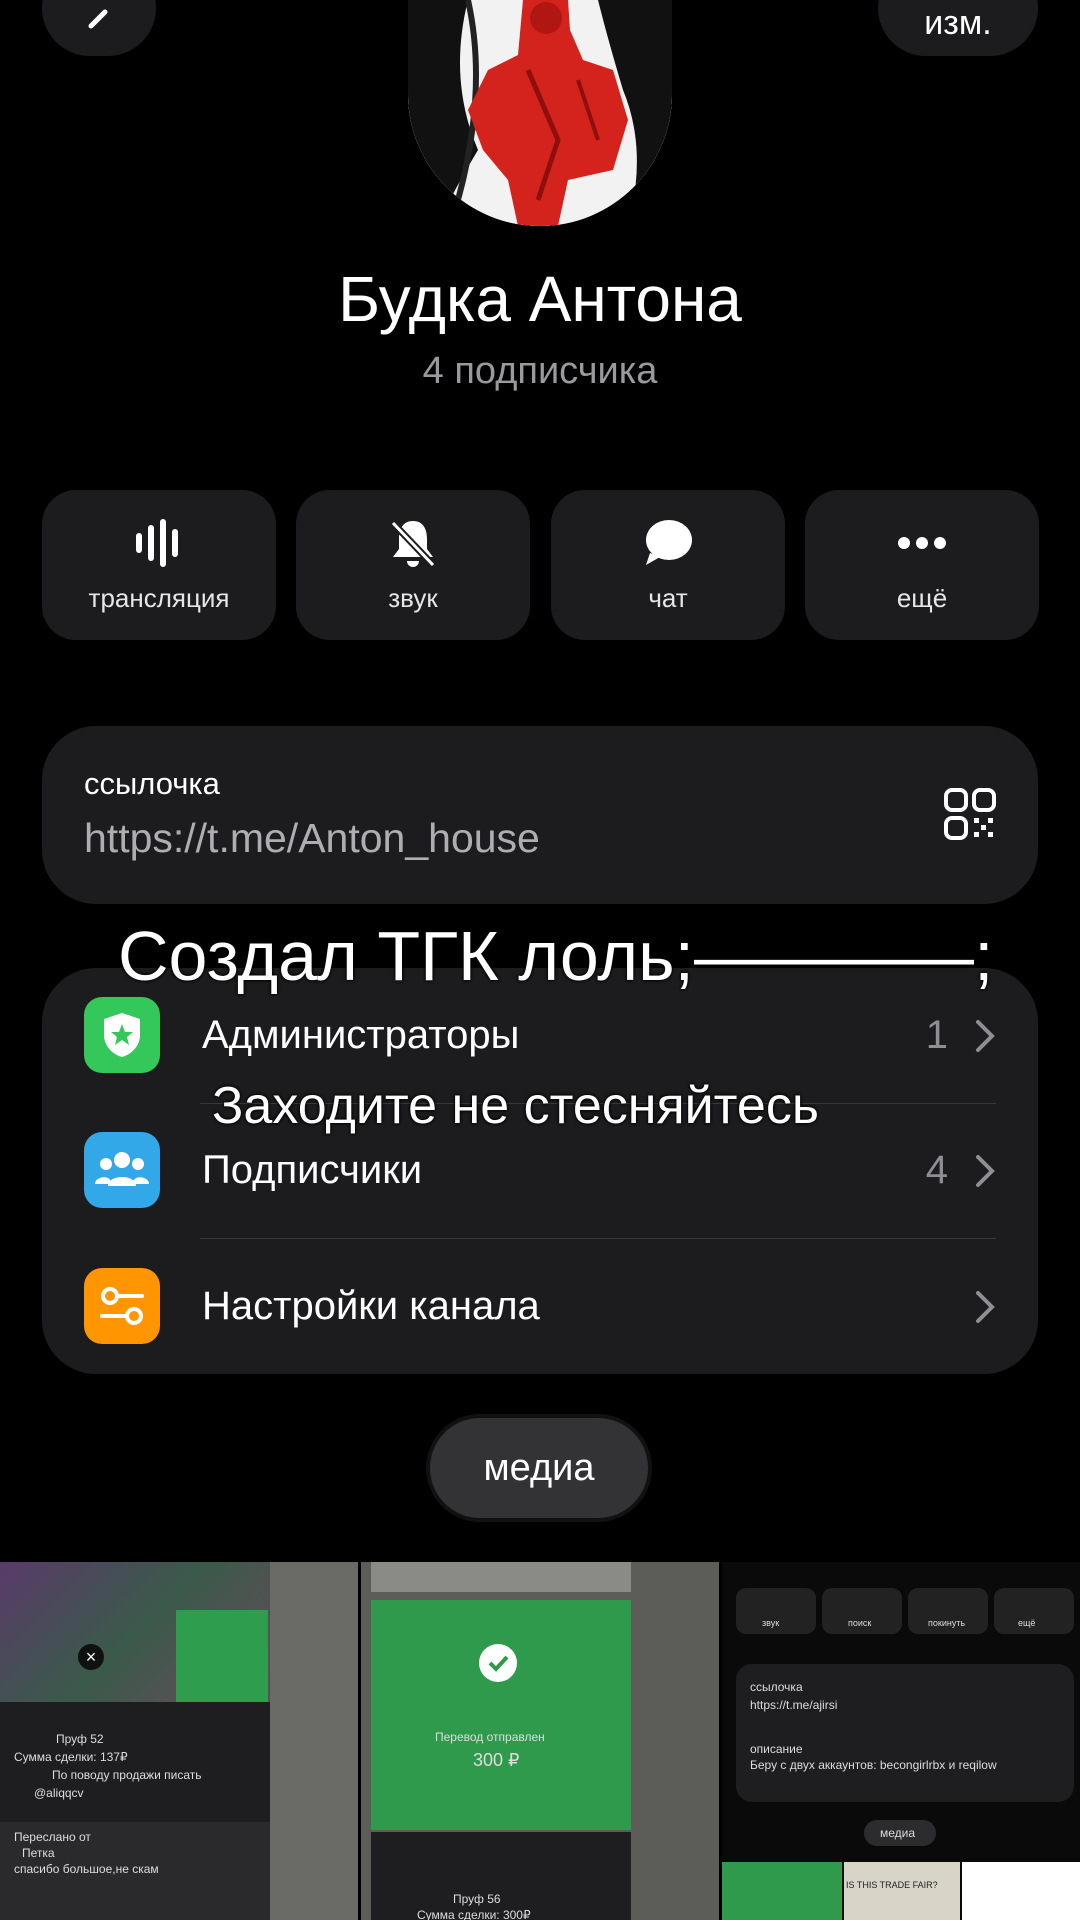 Image resolution: width=1080 pixels, height=1920 pixels. Describe the element at coordinates (540, 299) in the screenshot. I see `channel-title: Будка Антона` at that location.